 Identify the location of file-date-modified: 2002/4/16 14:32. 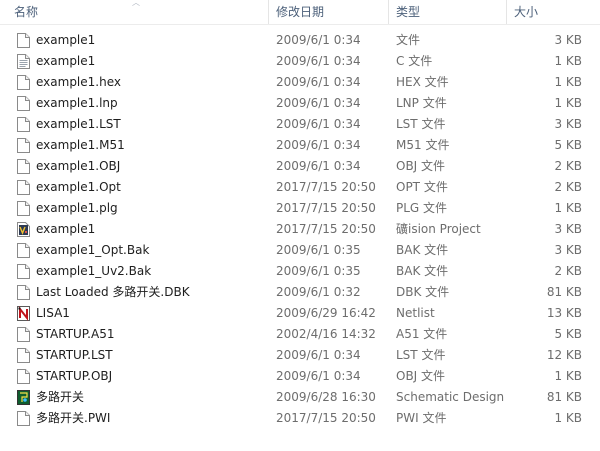
(326, 334).